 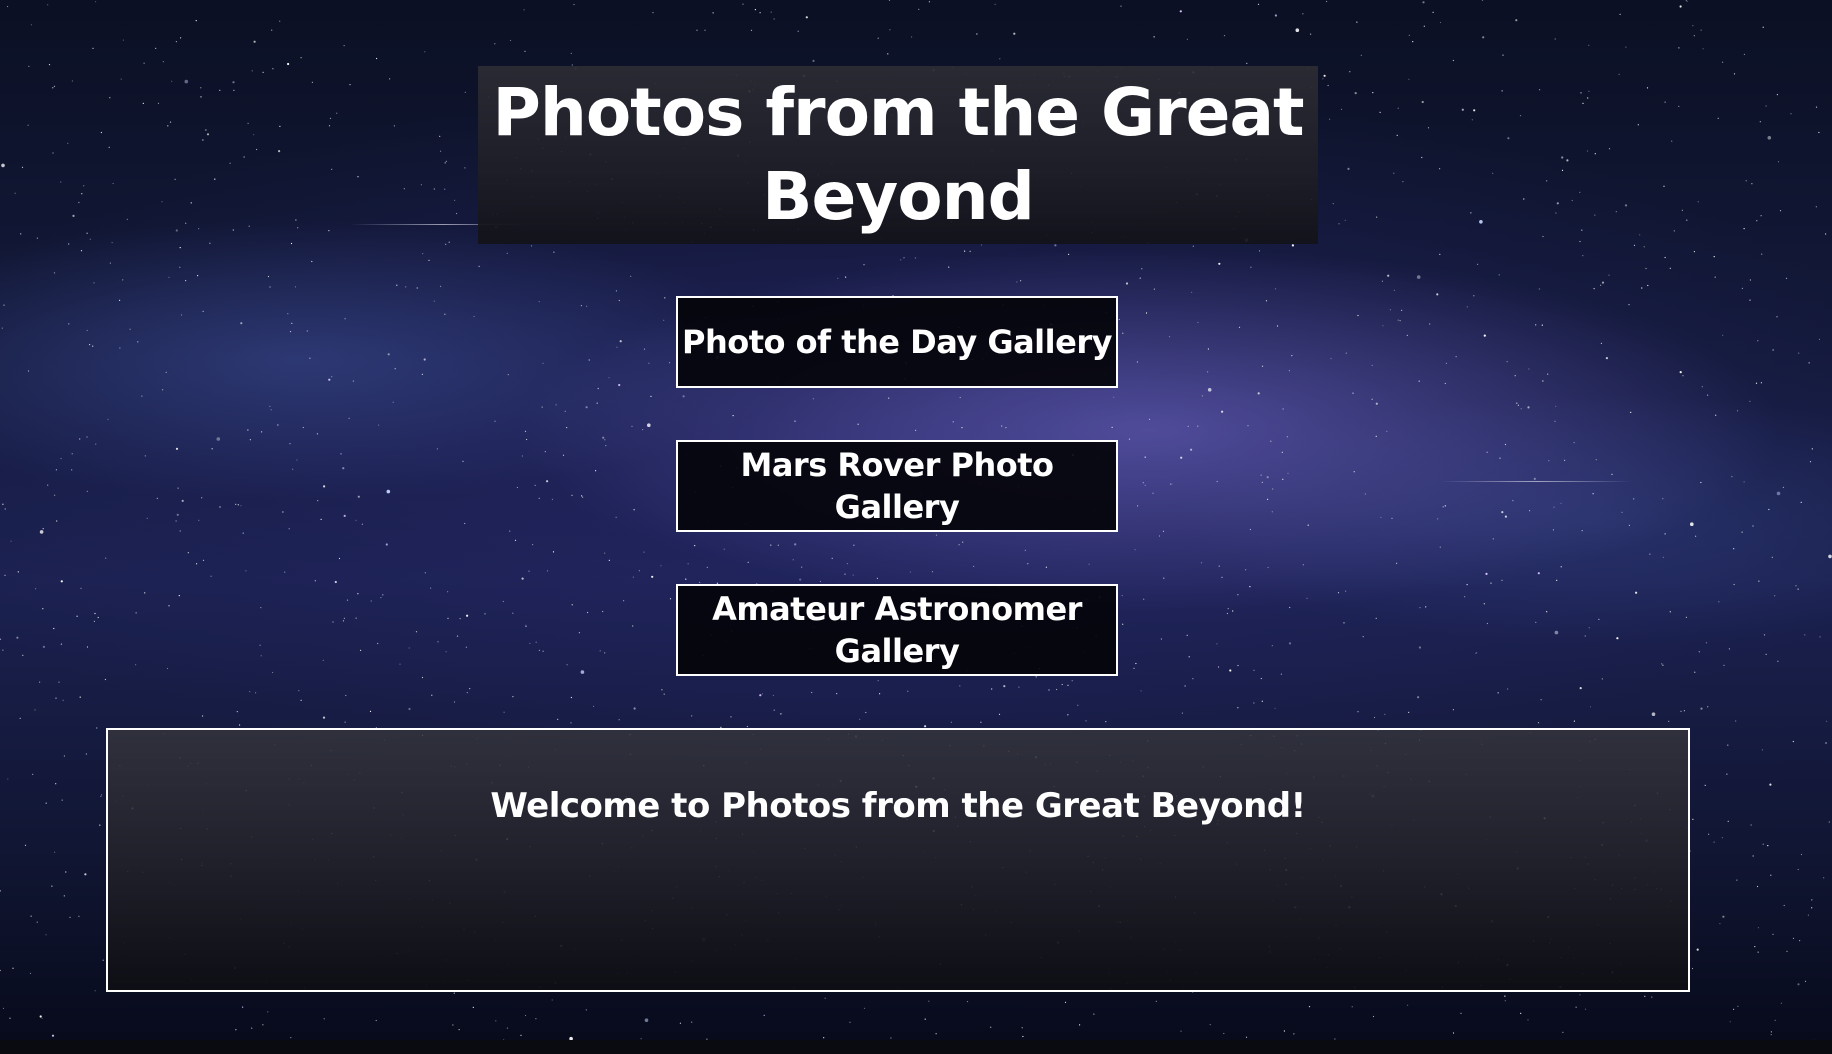 I want to click on shooting-star-streak, so click(x=1536, y=481).